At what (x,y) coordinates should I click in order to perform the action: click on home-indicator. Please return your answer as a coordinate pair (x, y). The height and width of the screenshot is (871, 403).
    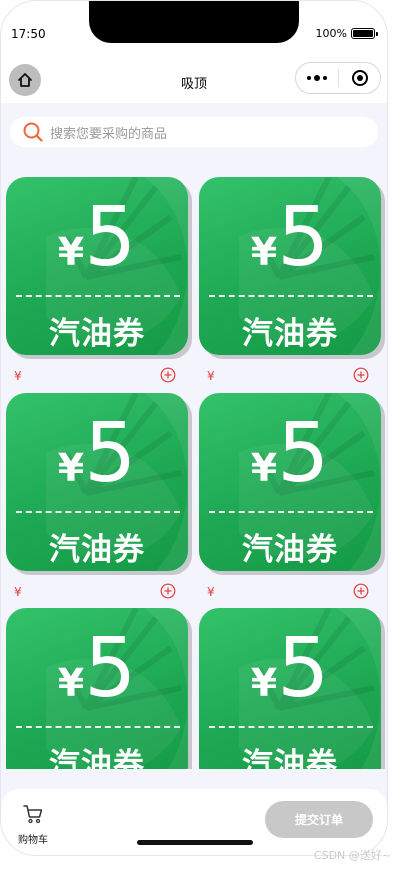
    Looking at the image, I should click on (195, 842).